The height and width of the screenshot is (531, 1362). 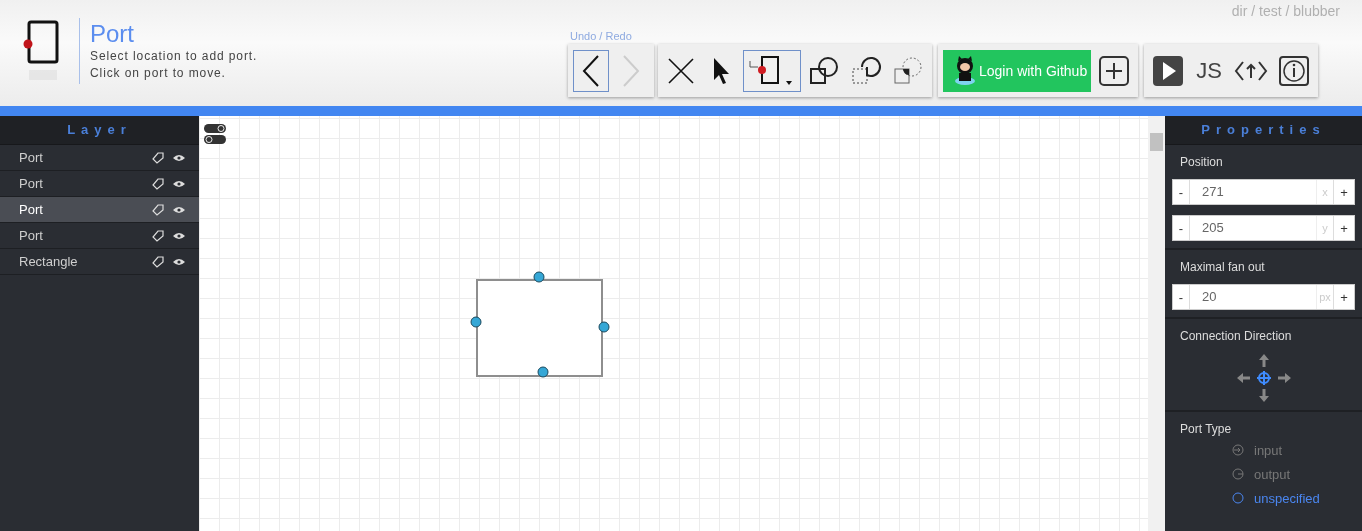 I want to click on circle-icon, so click(x=1238, y=498).